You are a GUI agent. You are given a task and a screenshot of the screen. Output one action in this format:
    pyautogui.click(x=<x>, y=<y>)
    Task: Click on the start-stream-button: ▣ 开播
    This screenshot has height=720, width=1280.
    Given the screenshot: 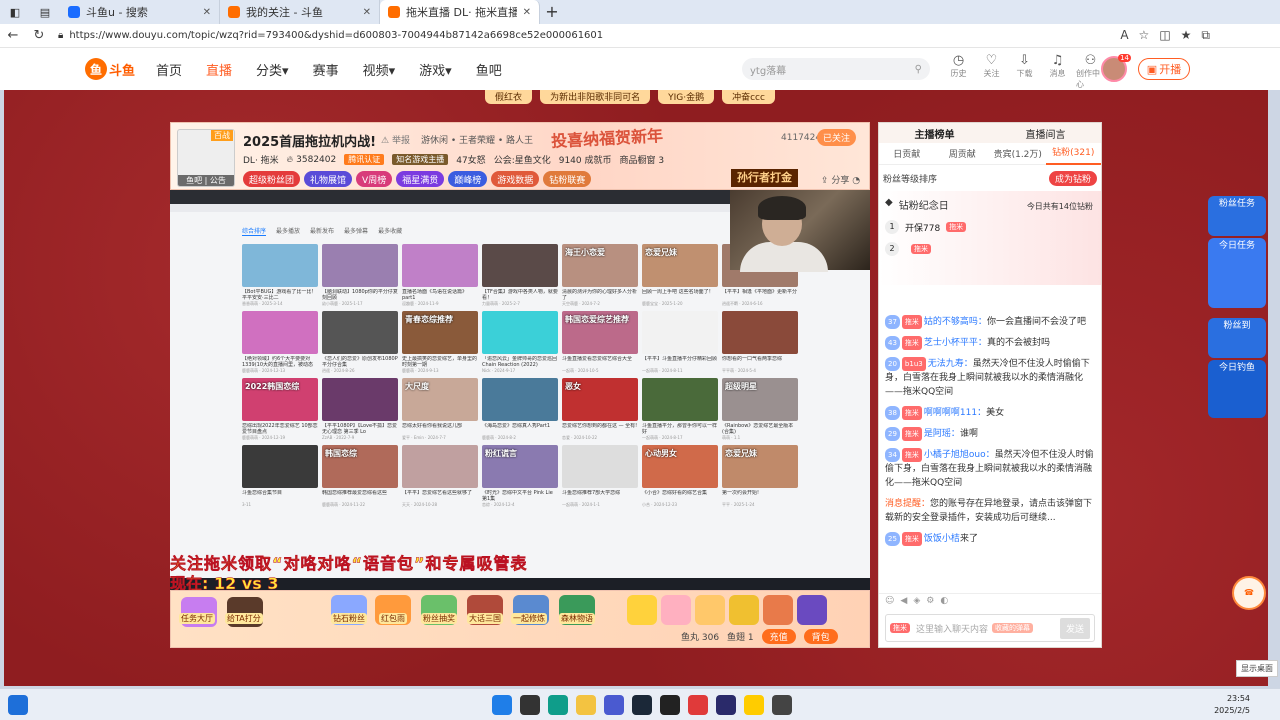 What is the action you would take?
    pyautogui.click(x=1164, y=69)
    